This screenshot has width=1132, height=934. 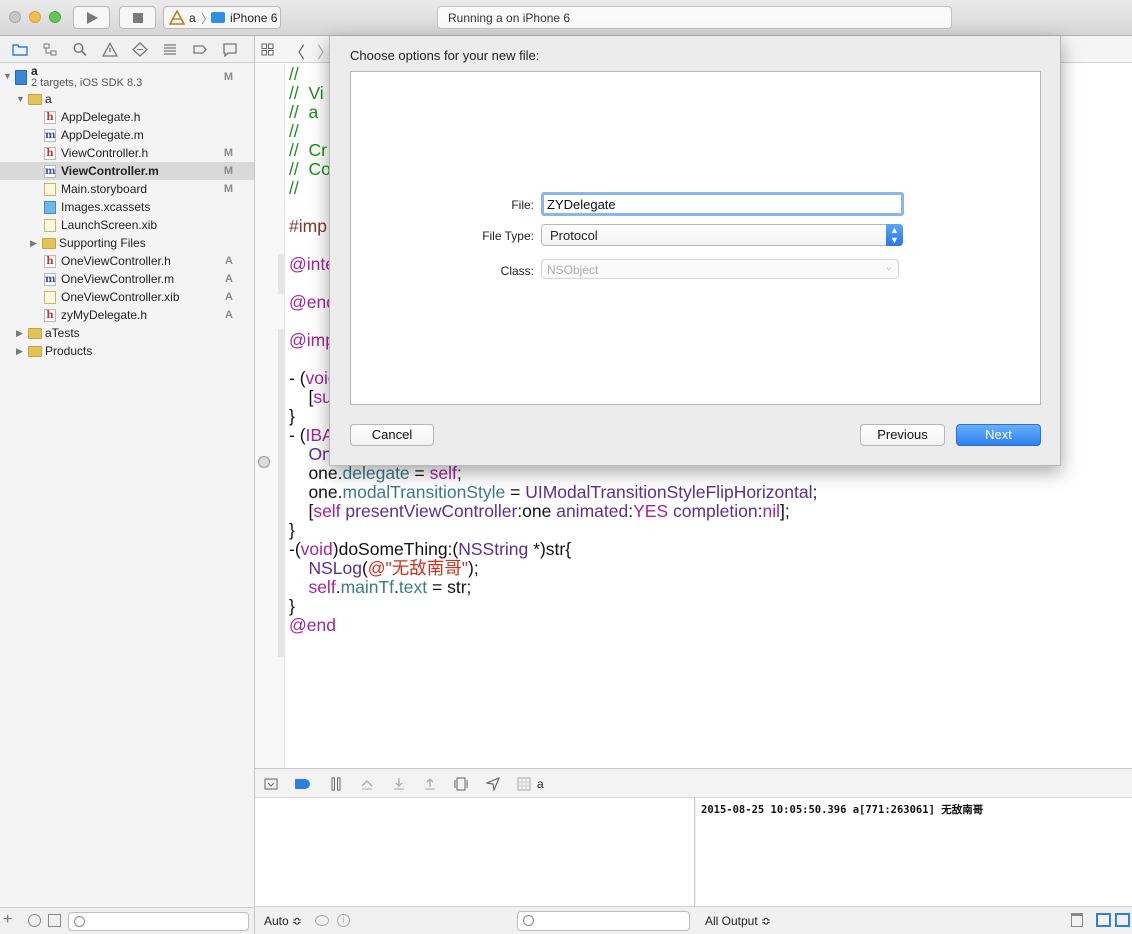 What do you see at coordinates (140, 49) in the screenshot?
I see `test-navigator-icon` at bounding box center [140, 49].